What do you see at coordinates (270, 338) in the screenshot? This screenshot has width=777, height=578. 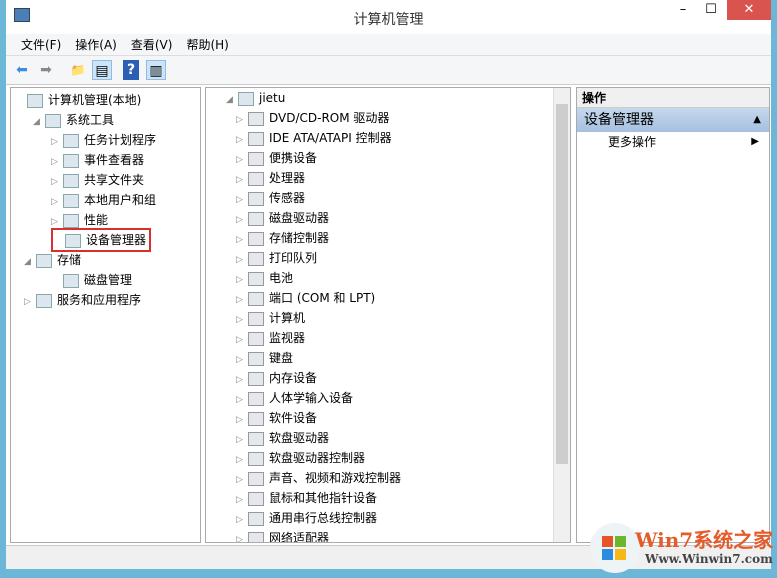 I see `device-category: ▷ 监视器` at bounding box center [270, 338].